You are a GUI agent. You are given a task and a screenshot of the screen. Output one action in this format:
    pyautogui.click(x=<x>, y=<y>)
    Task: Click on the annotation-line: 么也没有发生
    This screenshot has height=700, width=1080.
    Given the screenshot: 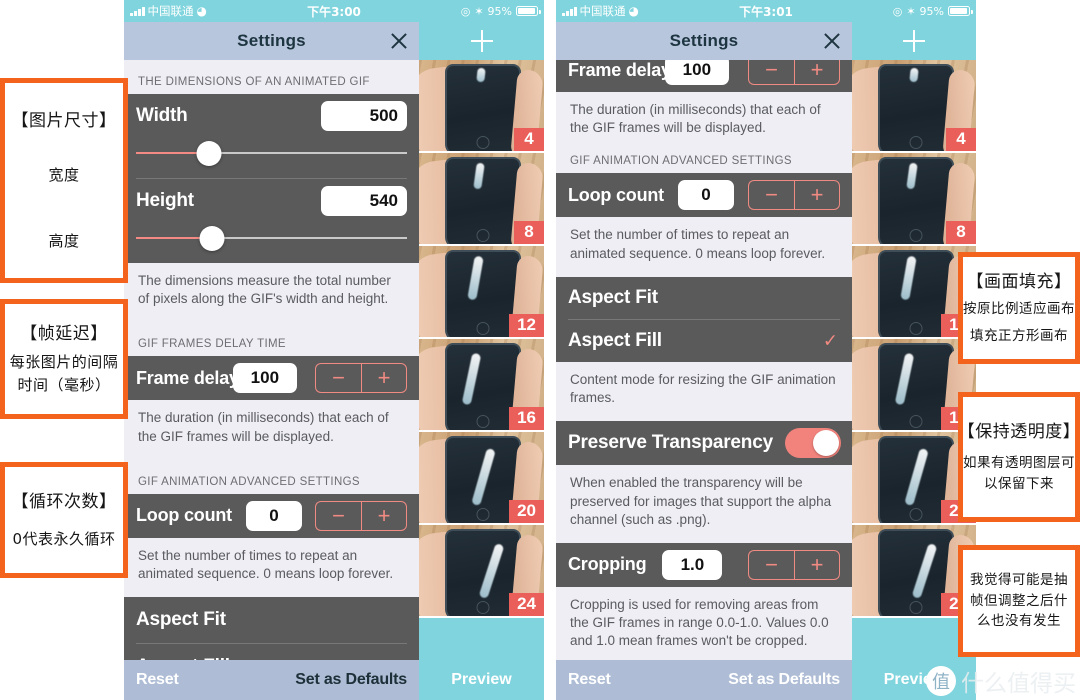 What is the action you would take?
    pyautogui.click(x=1019, y=621)
    